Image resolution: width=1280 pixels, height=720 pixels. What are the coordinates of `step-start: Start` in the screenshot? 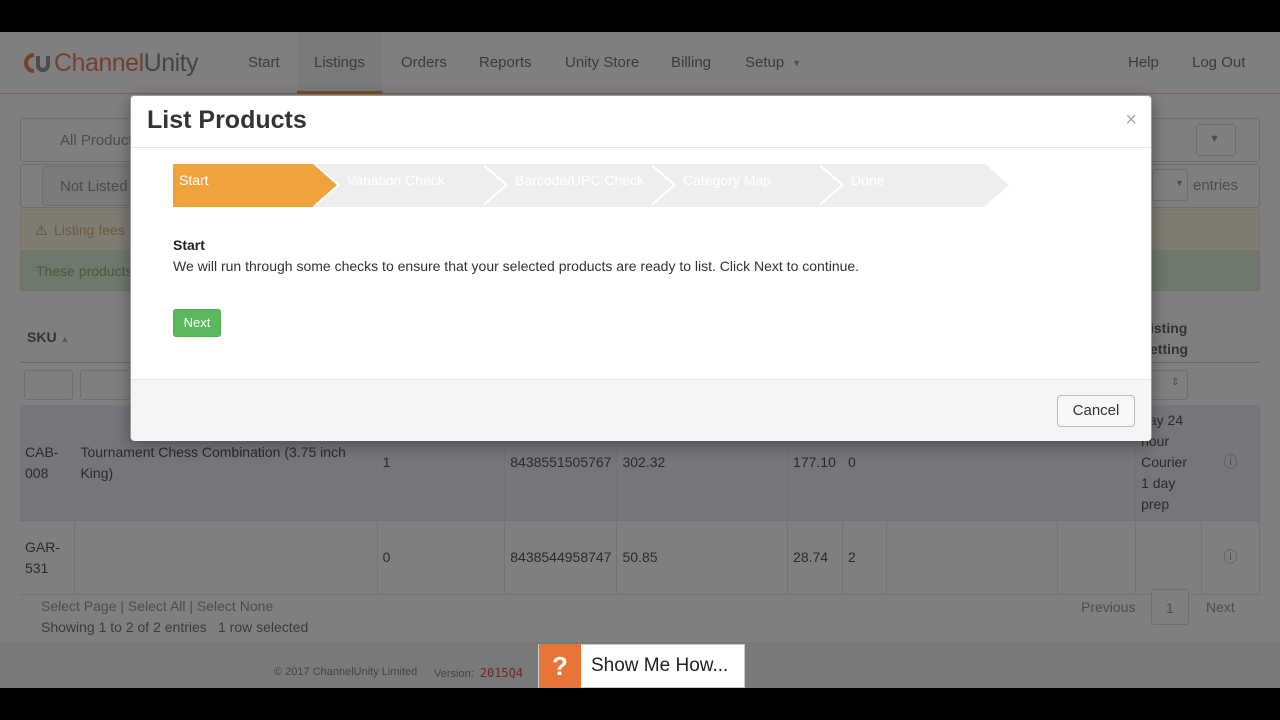 It's located at (256, 185).